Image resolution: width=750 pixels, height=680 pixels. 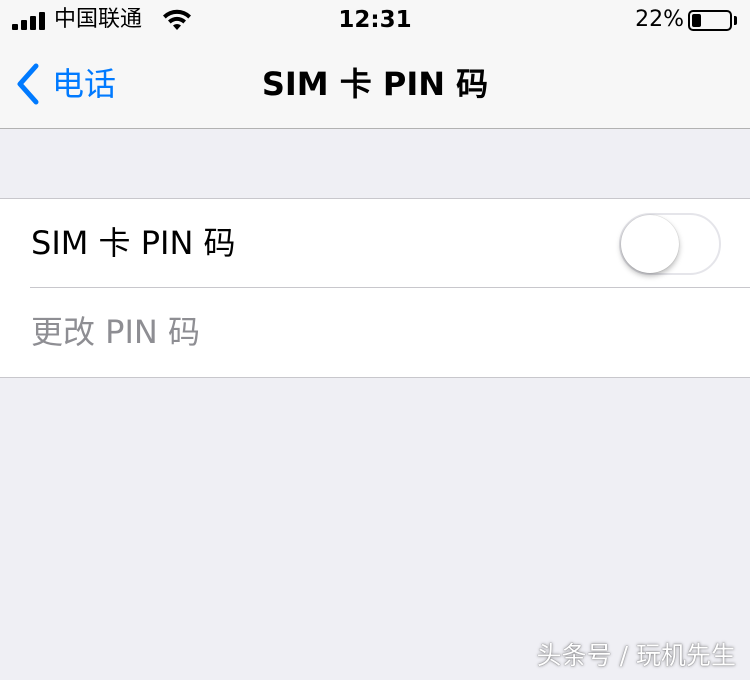 I want to click on sim-pin-toggle, so click(x=670, y=244).